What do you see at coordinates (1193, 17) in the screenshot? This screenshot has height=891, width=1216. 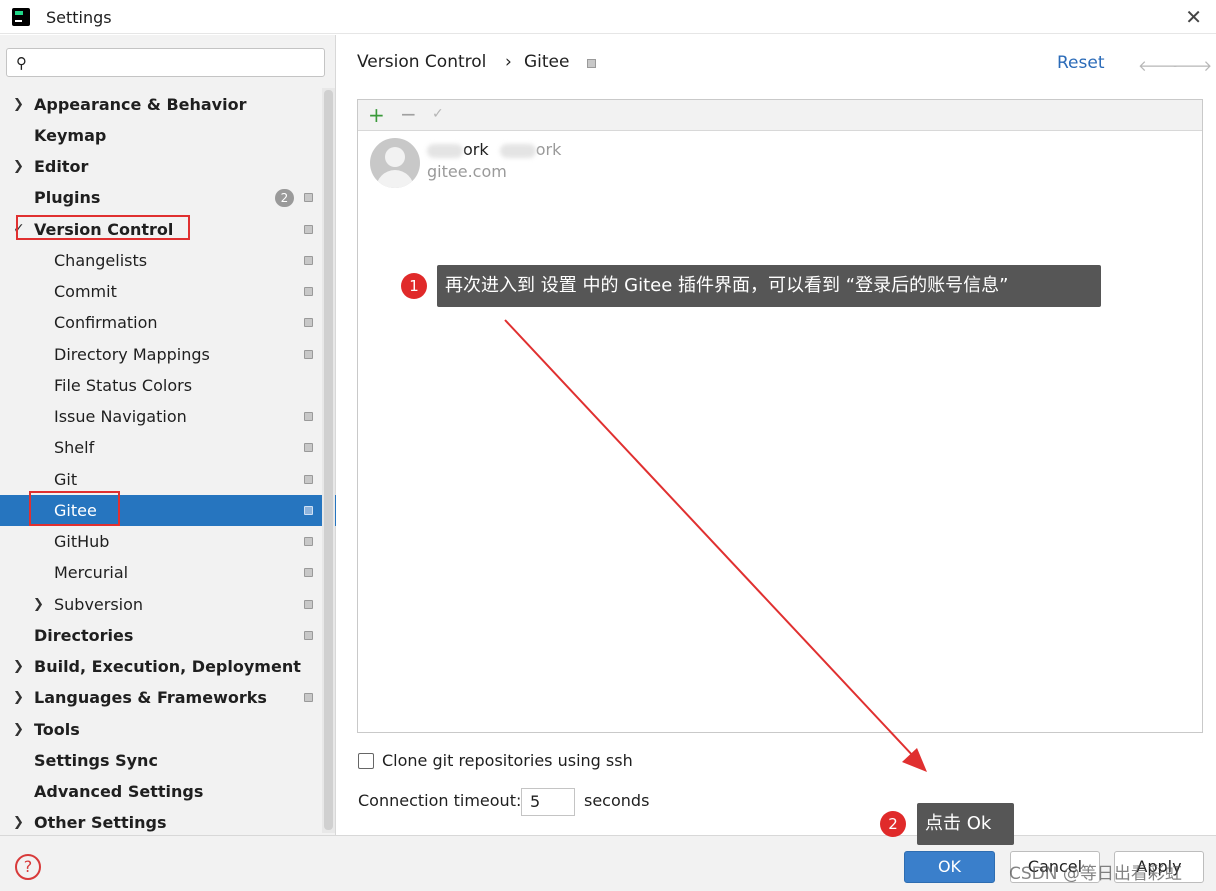 I see `close-icon: ✕` at bounding box center [1193, 17].